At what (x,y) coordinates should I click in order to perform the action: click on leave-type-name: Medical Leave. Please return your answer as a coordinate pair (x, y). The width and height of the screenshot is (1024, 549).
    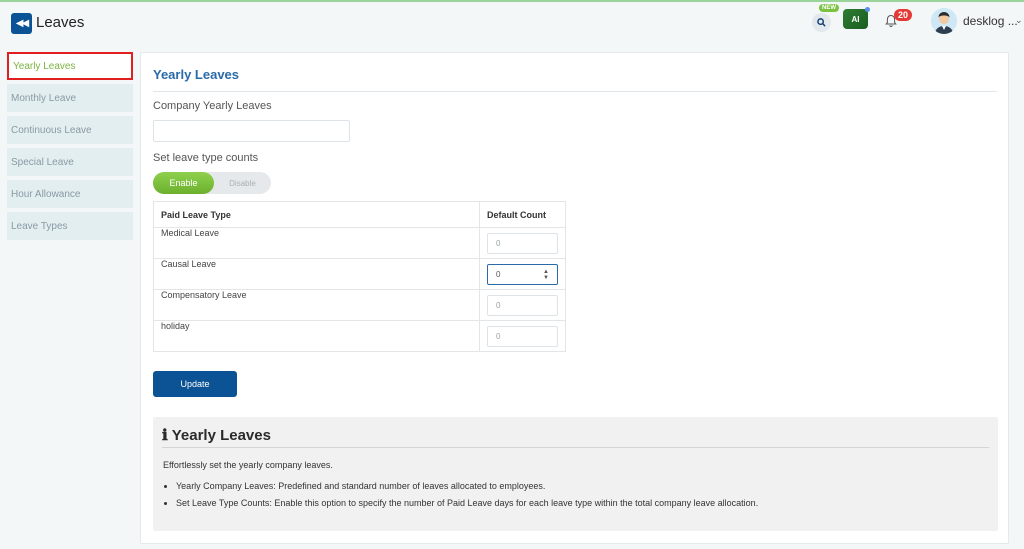
    Looking at the image, I should click on (316, 243).